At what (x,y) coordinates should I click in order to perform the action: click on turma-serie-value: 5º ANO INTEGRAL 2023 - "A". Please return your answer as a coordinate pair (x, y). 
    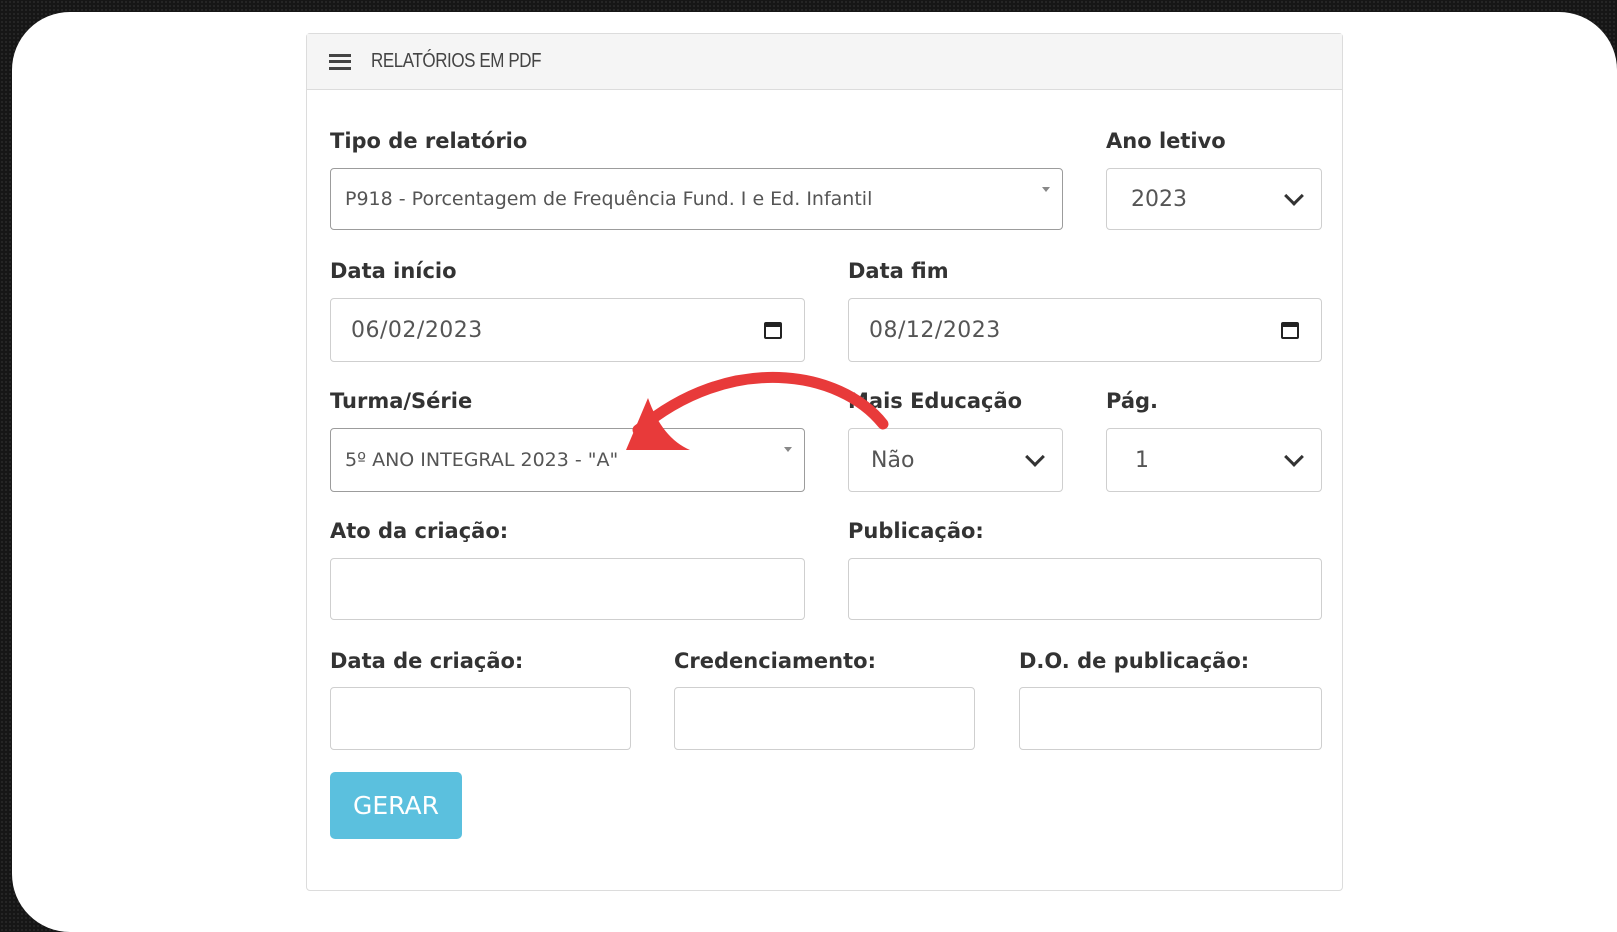
    Looking at the image, I should click on (482, 460).